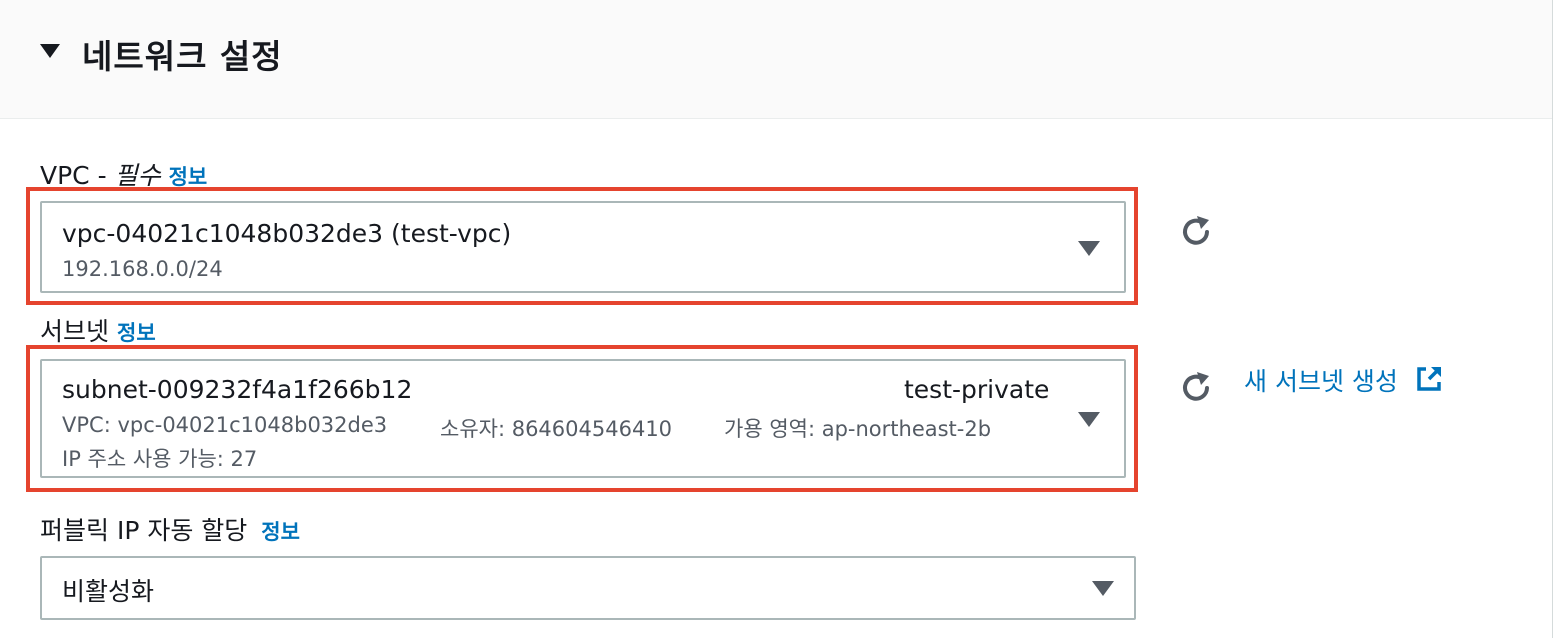 This screenshot has width=1560, height=638. Describe the element at coordinates (588, 588) in the screenshot. I see `public-ip-select: 비활성화` at that location.